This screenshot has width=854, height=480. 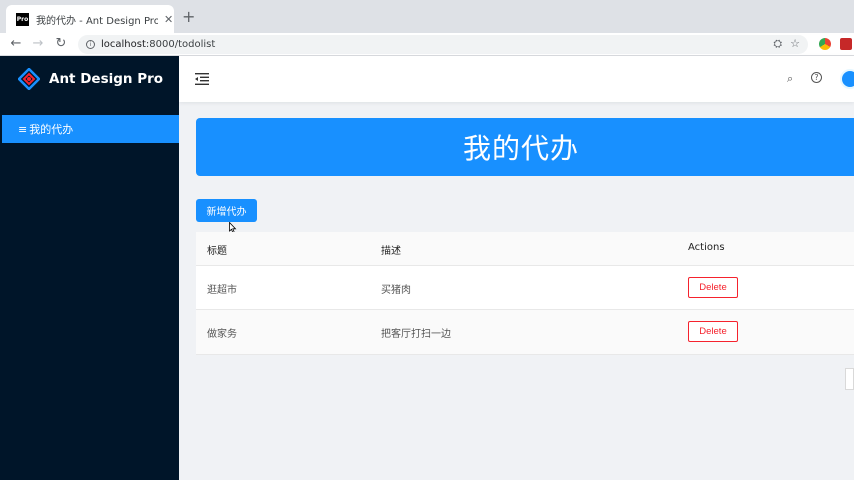 I want to click on back-arrow-icon: ←, so click(x=16, y=44).